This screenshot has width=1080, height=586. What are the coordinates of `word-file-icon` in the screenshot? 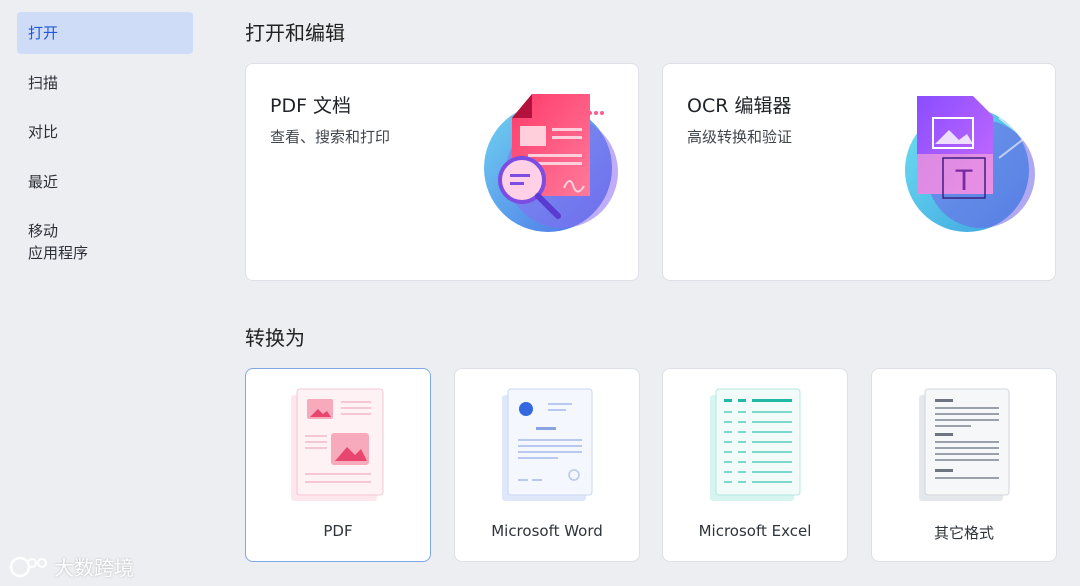 It's located at (547, 444).